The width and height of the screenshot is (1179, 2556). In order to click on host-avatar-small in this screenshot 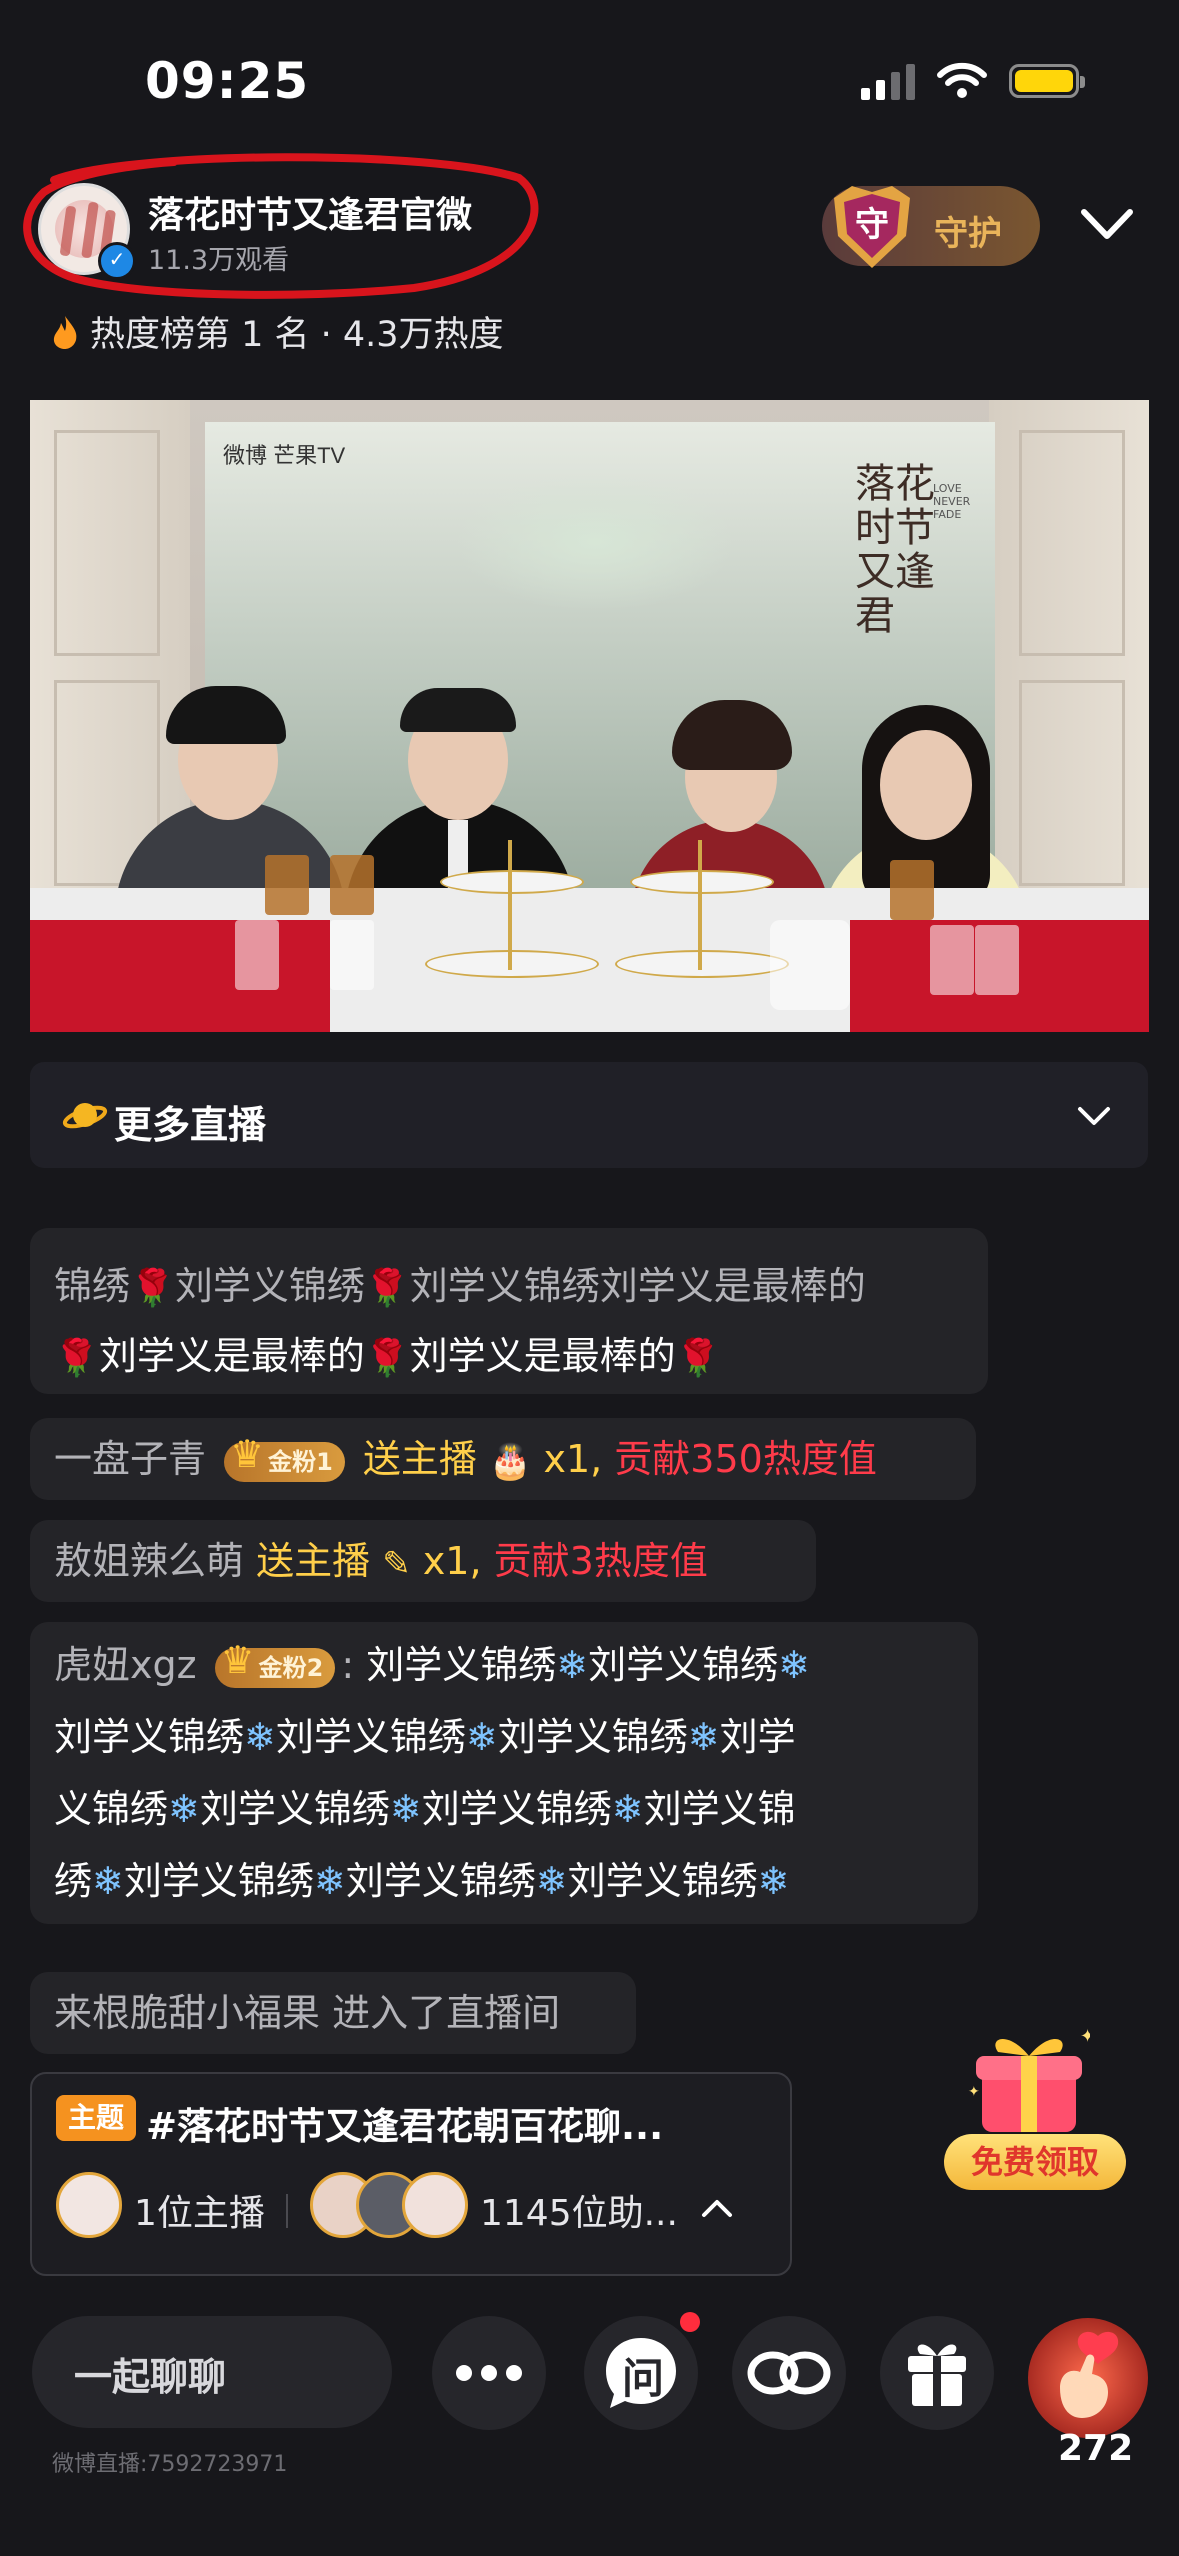, I will do `click(89, 2205)`.